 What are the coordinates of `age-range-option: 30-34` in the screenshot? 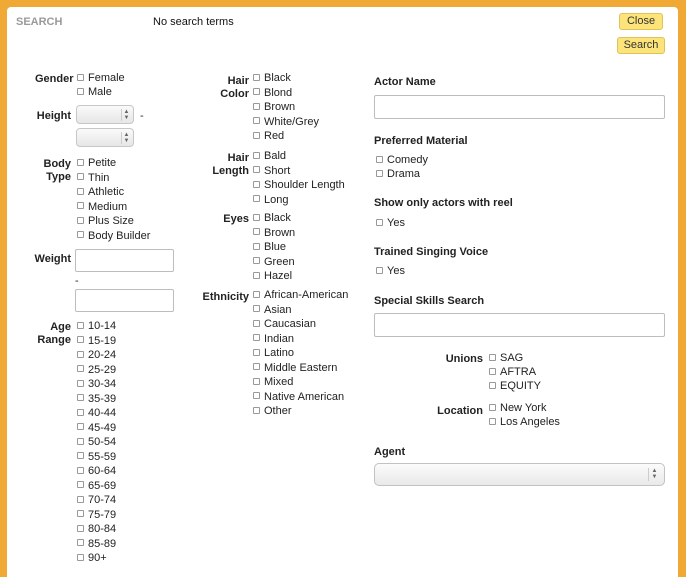 It's located at (96, 384).